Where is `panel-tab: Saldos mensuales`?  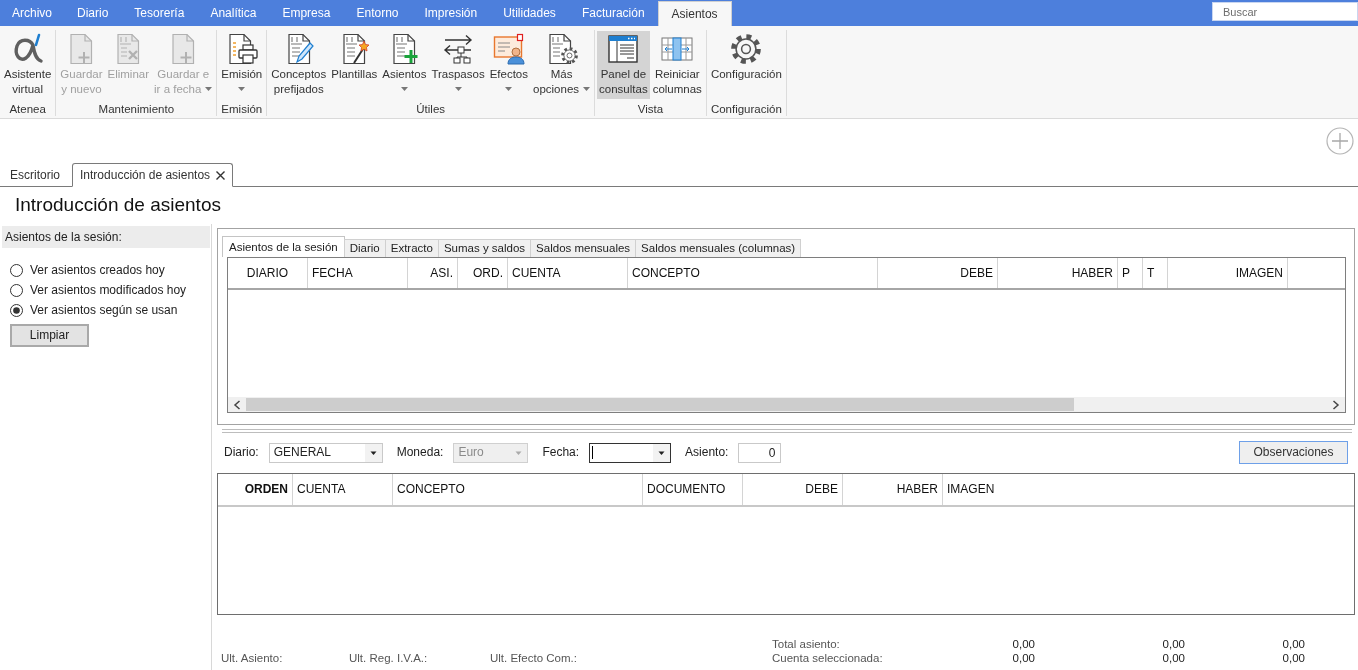
panel-tab: Saldos mensuales is located at coordinates (583, 248).